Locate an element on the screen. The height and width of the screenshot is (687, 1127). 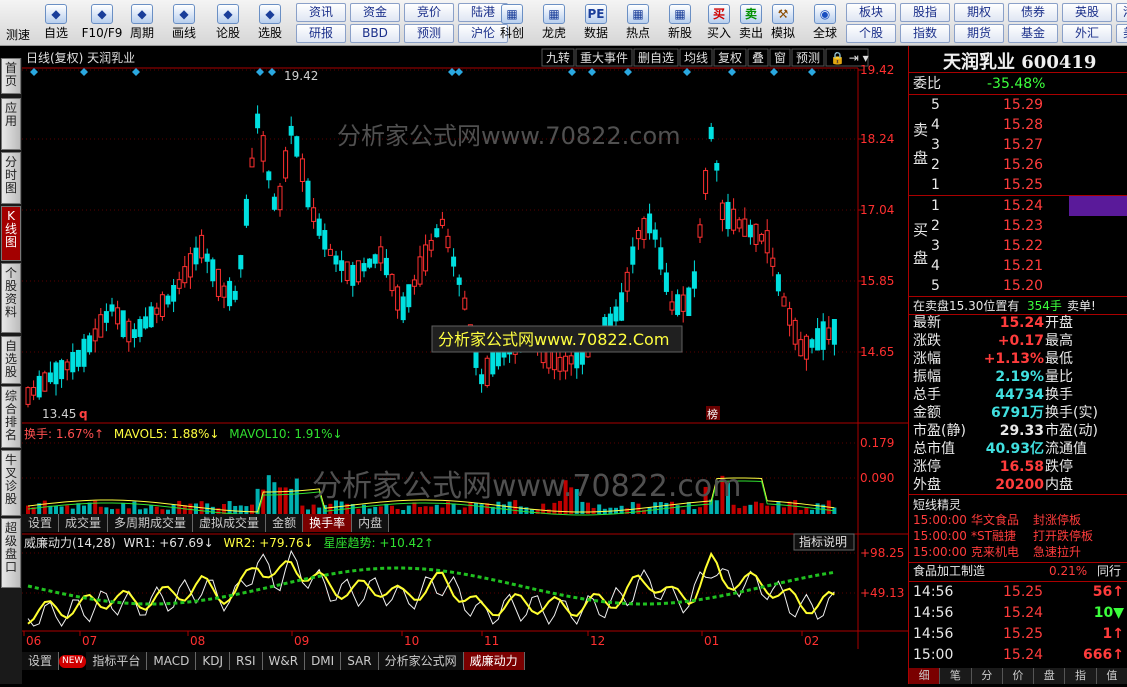
short-row: 15:00:00 华文食品 封涨停板 is located at coordinates (1018, 520).